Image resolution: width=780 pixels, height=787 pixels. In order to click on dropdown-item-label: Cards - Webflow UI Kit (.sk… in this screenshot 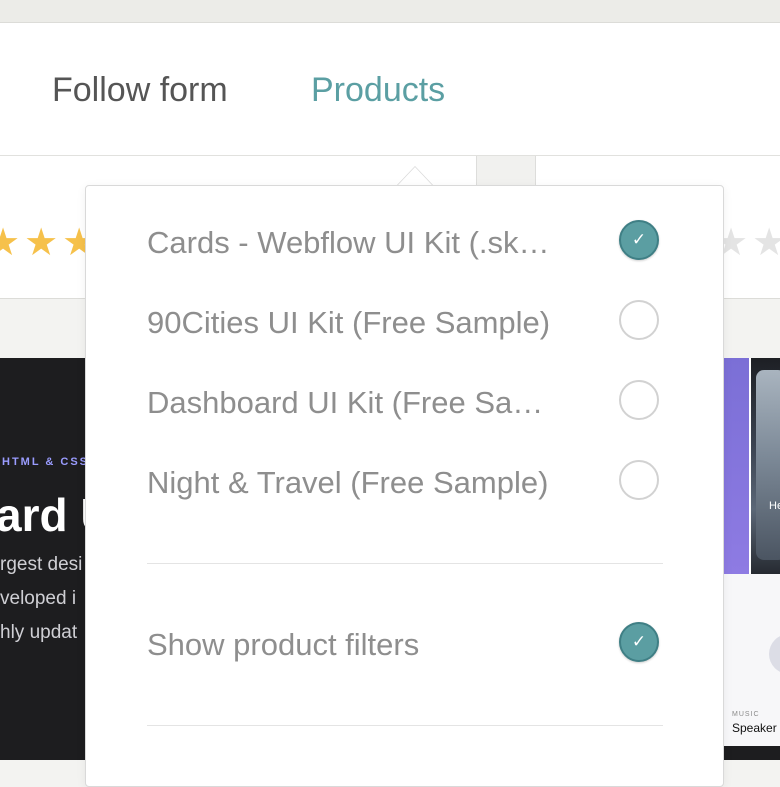, I will do `click(348, 242)`.